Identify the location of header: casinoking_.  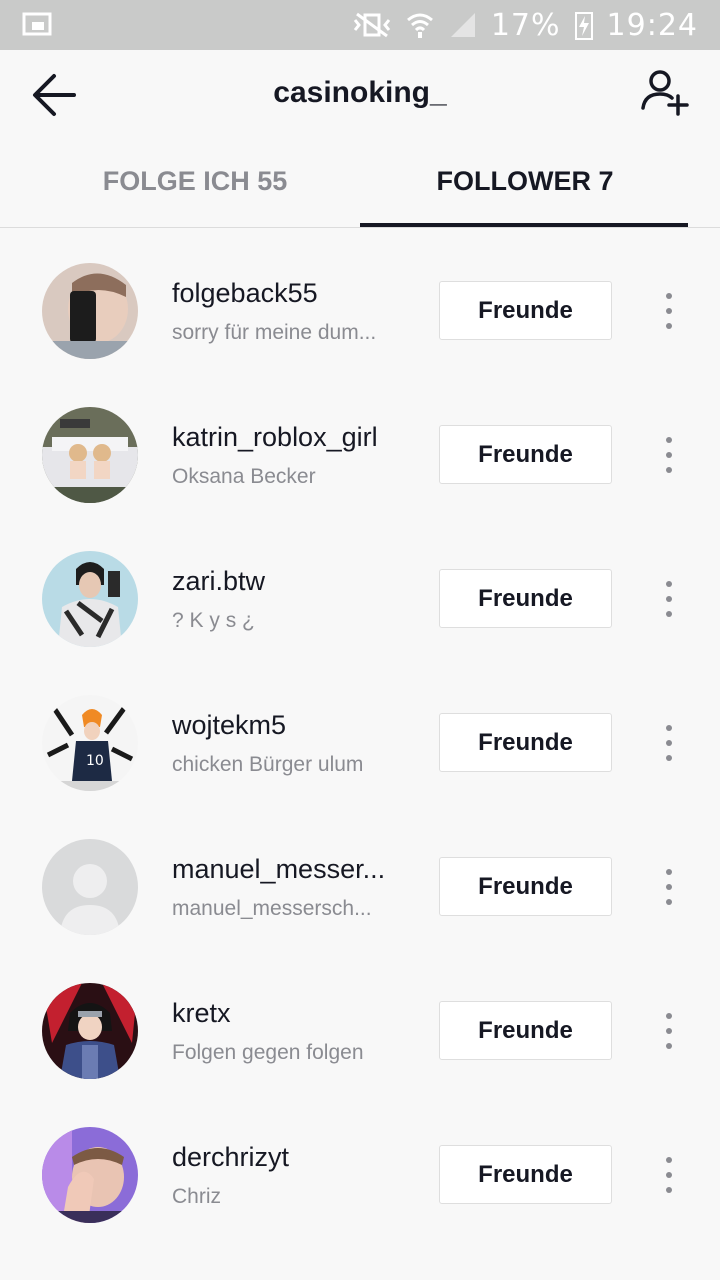
(360, 94).